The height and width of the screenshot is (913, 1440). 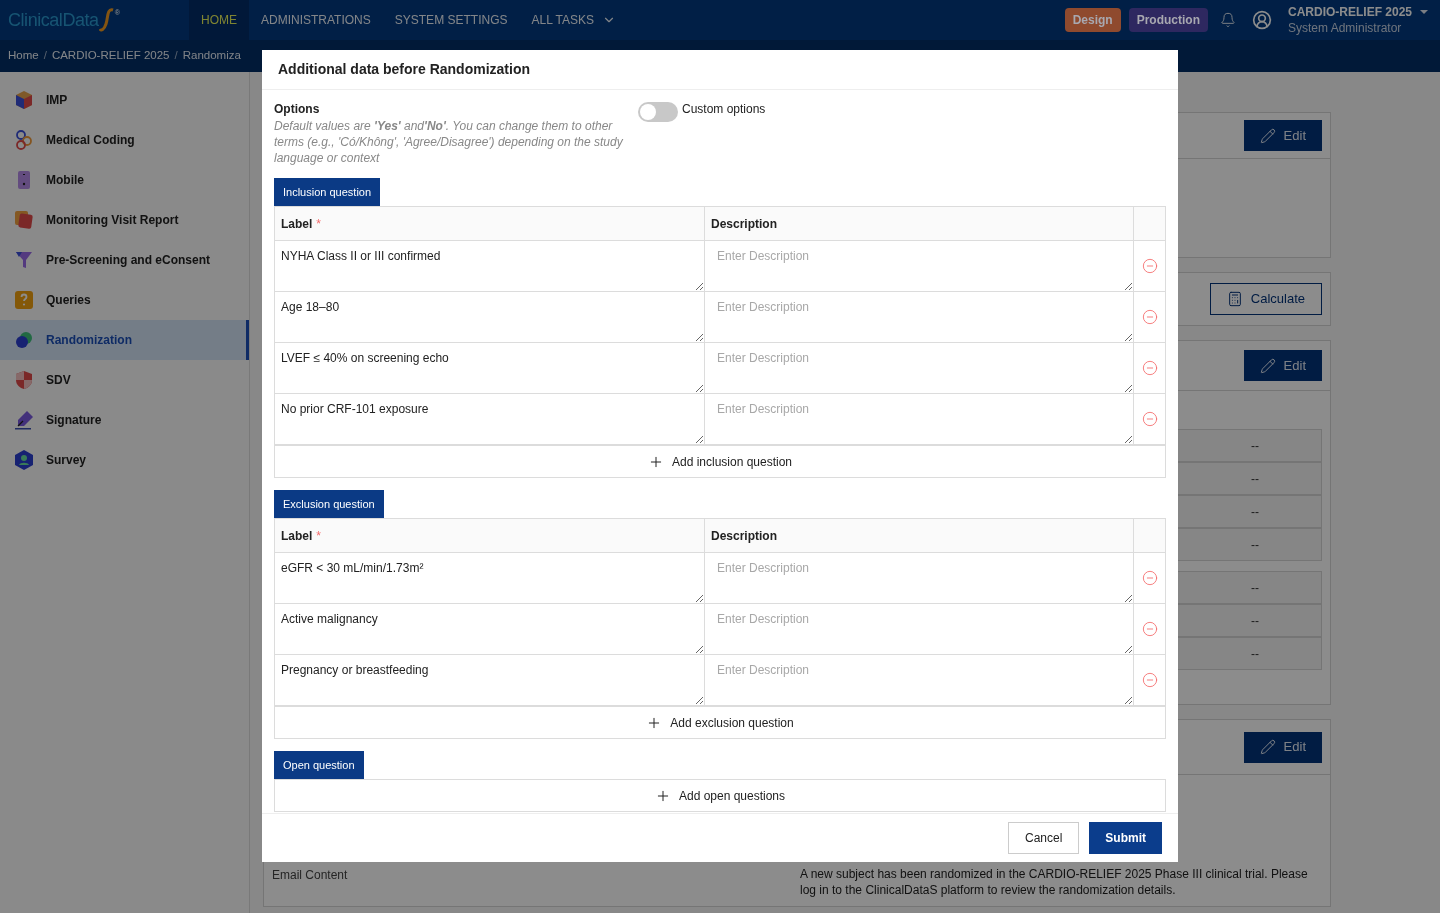 What do you see at coordinates (24, 380) in the screenshot?
I see `shield-icon` at bounding box center [24, 380].